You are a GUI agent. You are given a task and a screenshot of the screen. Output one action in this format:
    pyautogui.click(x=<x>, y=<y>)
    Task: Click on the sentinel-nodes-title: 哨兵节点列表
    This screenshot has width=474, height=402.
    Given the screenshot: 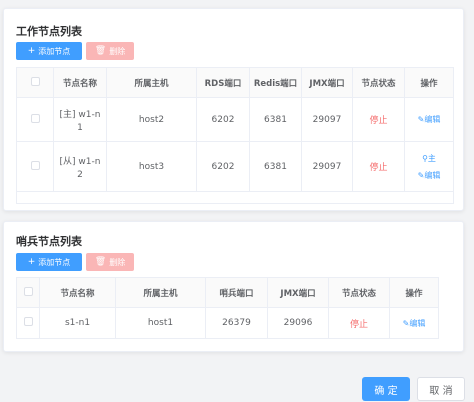 What is the action you would take?
    pyautogui.click(x=49, y=241)
    